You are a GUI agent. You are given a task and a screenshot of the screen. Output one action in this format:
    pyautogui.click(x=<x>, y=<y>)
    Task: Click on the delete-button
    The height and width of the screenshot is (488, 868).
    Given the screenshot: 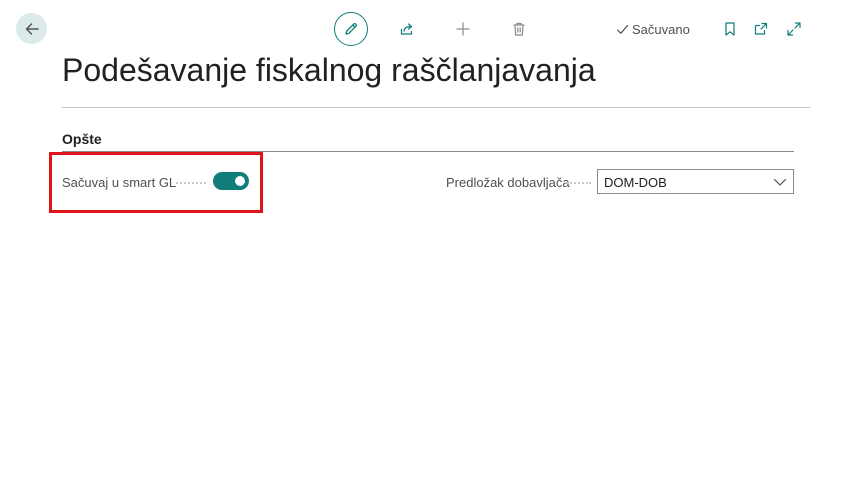 What is the action you would take?
    pyautogui.click(x=519, y=29)
    